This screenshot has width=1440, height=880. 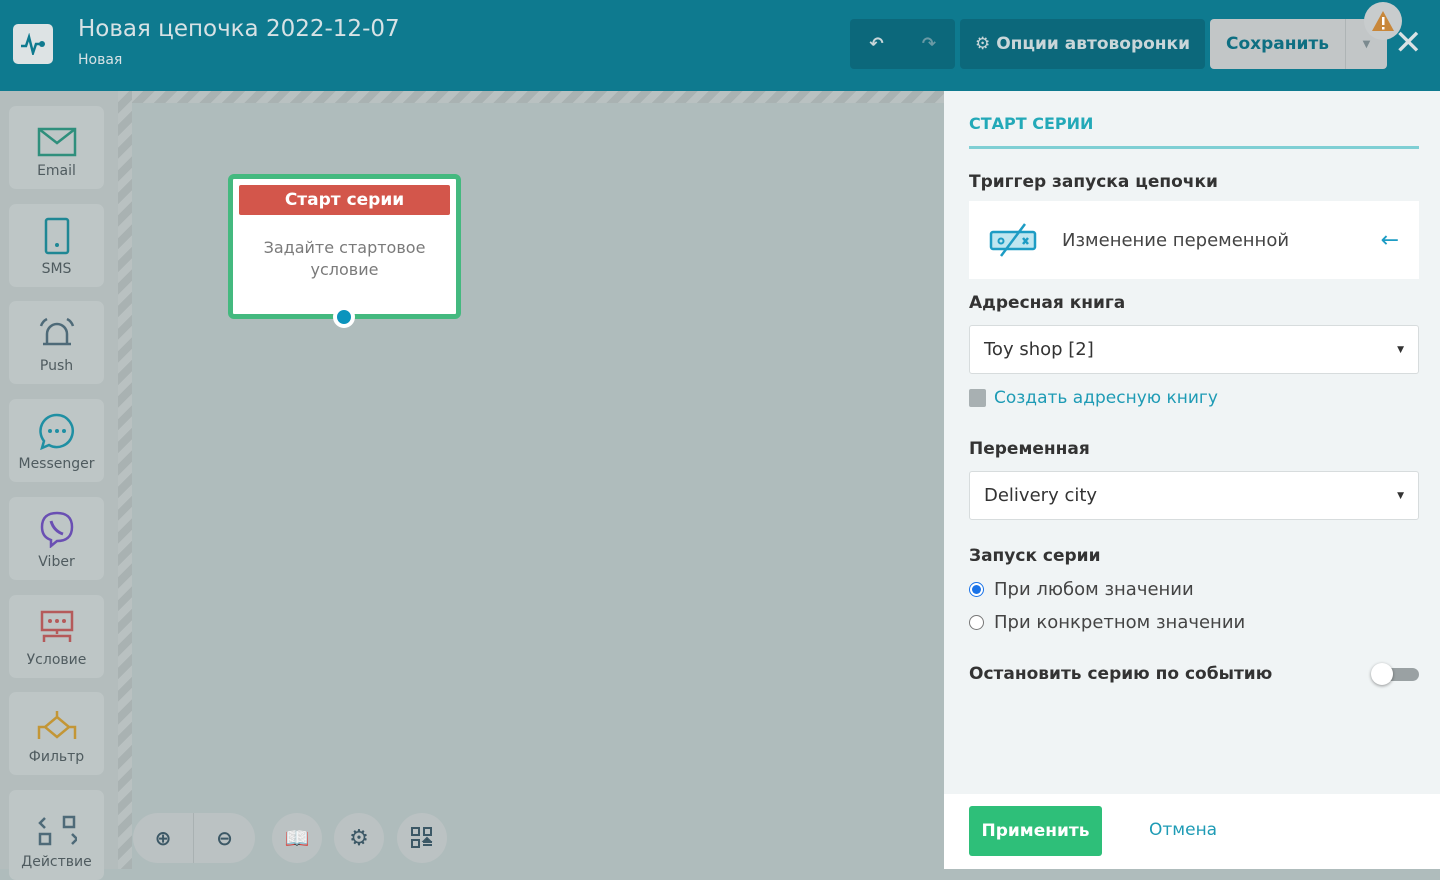 What do you see at coordinates (977, 398) in the screenshot?
I see `addressbook-icon` at bounding box center [977, 398].